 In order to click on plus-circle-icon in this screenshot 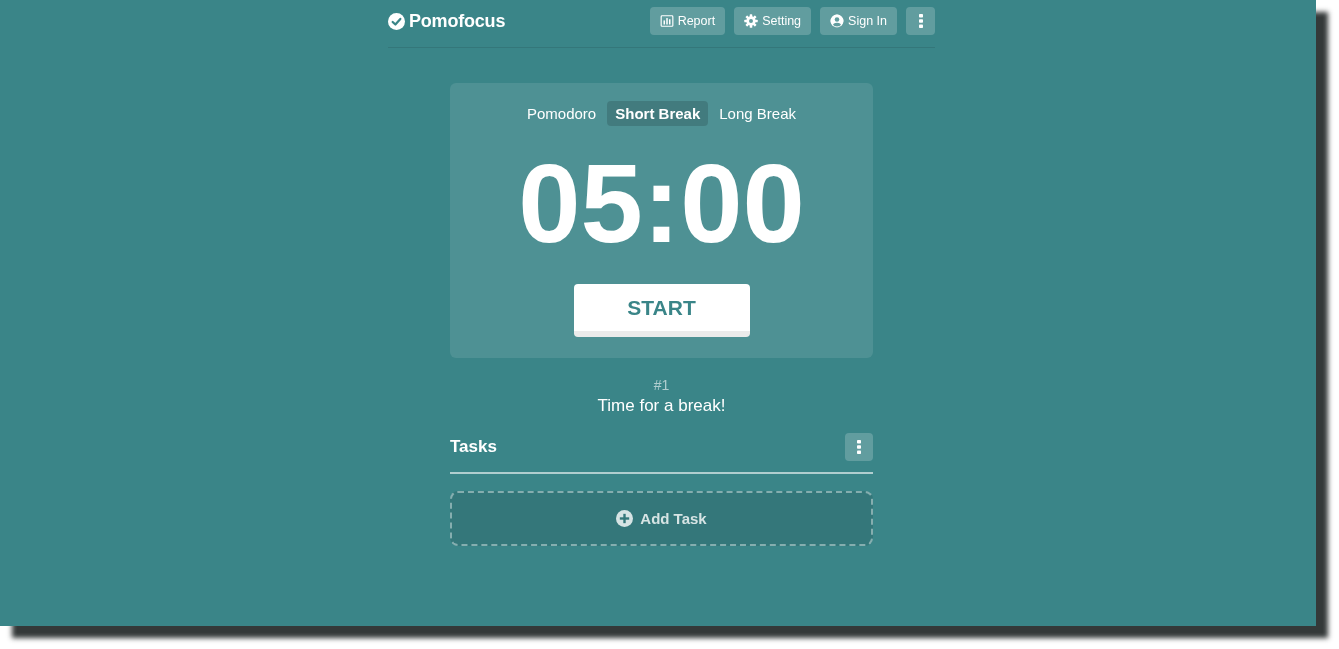, I will do `click(625, 518)`.